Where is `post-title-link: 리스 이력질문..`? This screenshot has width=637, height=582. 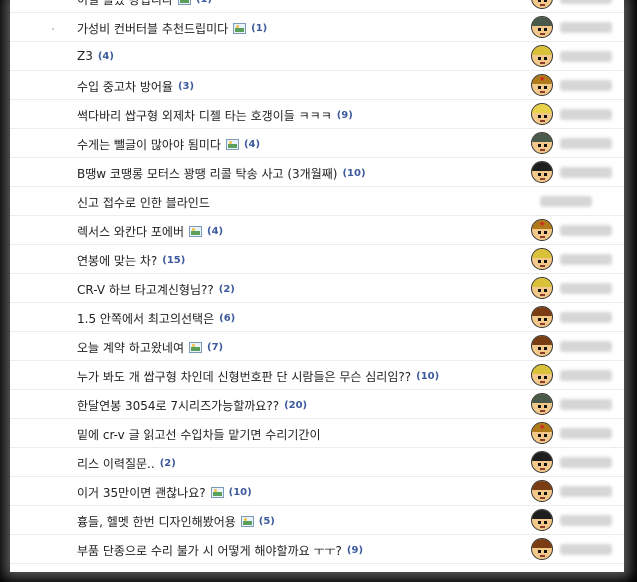
post-title-link: 리스 이력질문.. is located at coordinates (116, 463).